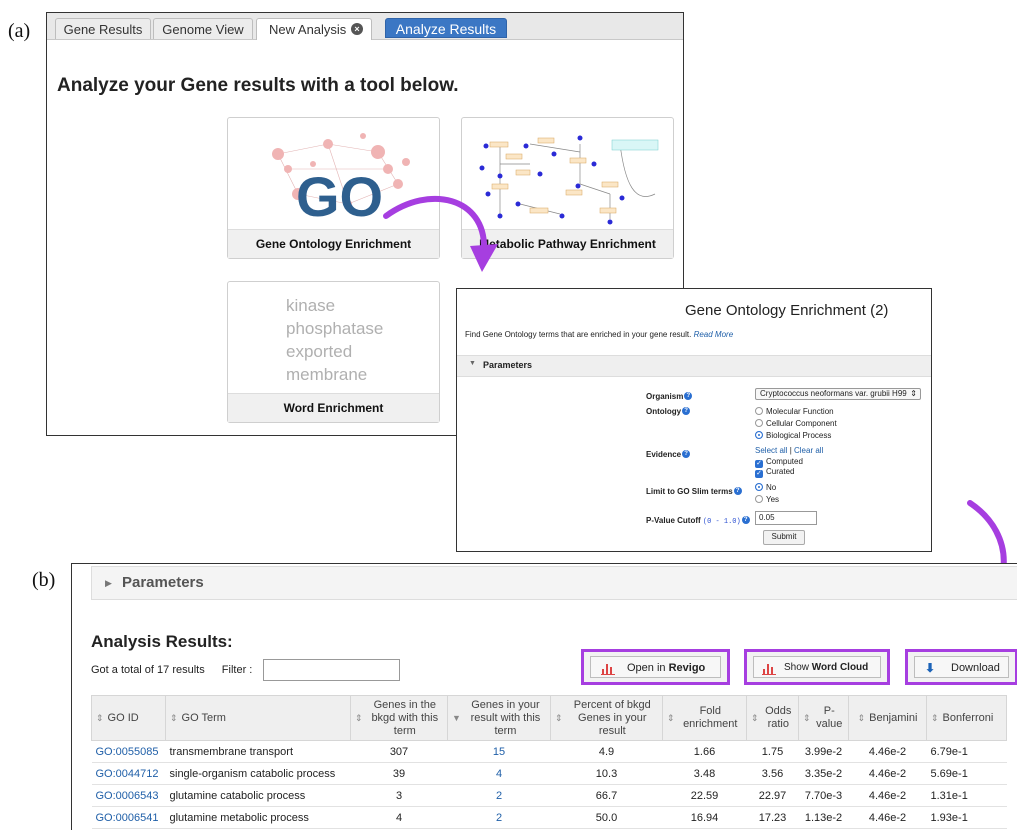 The image size is (1017, 830). What do you see at coordinates (767, 499) in the screenshot?
I see `go-slim-yes-radio: Yes` at bounding box center [767, 499].